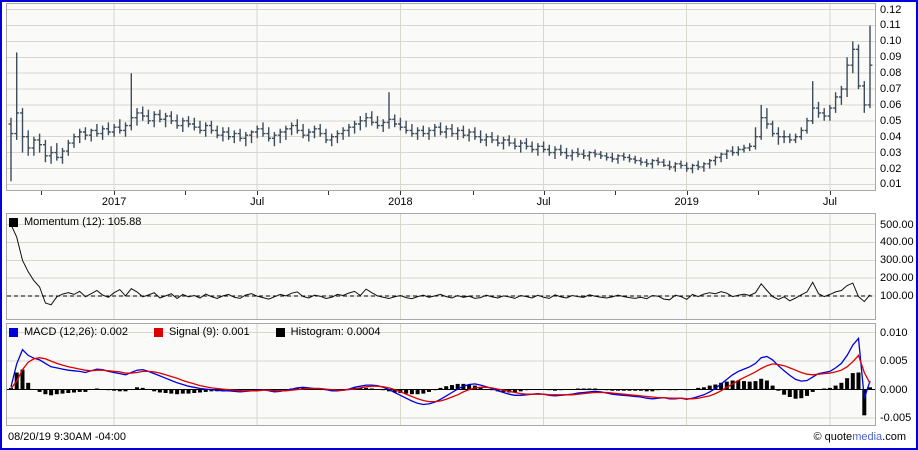 The height and width of the screenshot is (450, 918). What do you see at coordinates (461, 202) in the screenshot?
I see `time-axis: 2017 Jul 2018 Jul 2019 Jul` at bounding box center [461, 202].